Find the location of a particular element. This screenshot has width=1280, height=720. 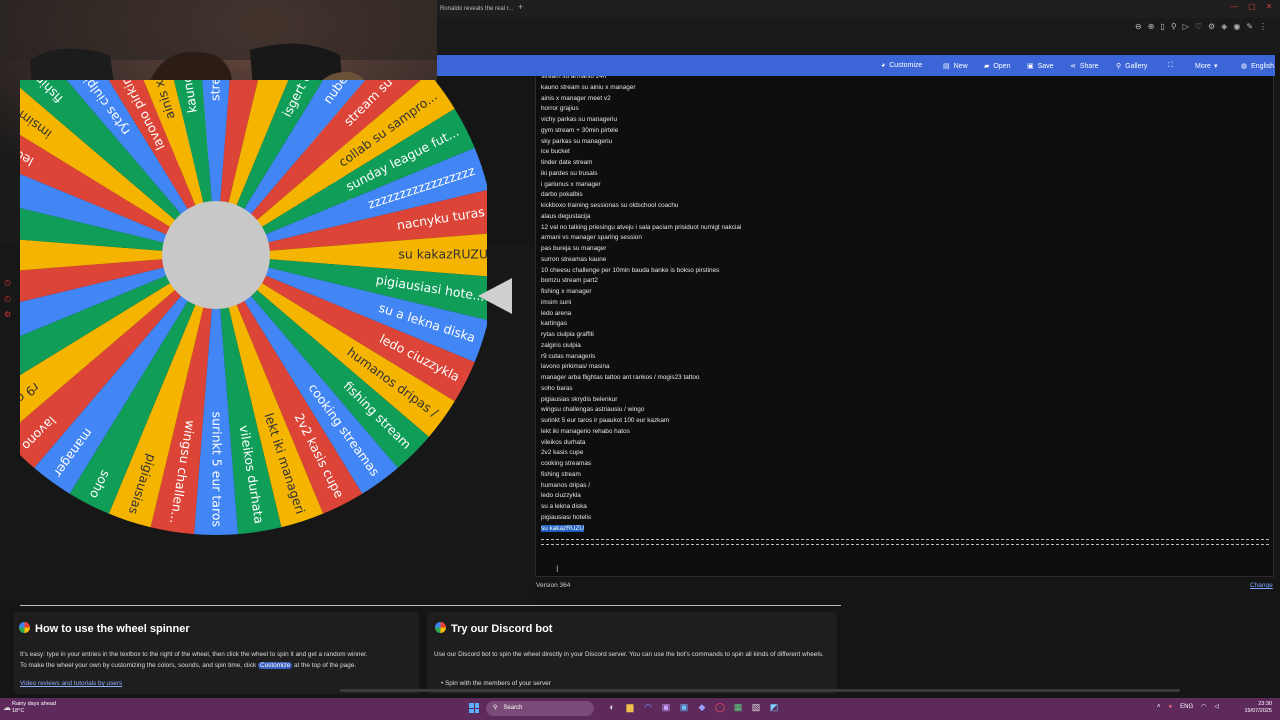

entry-item: ledo arena is located at coordinates (556, 313).